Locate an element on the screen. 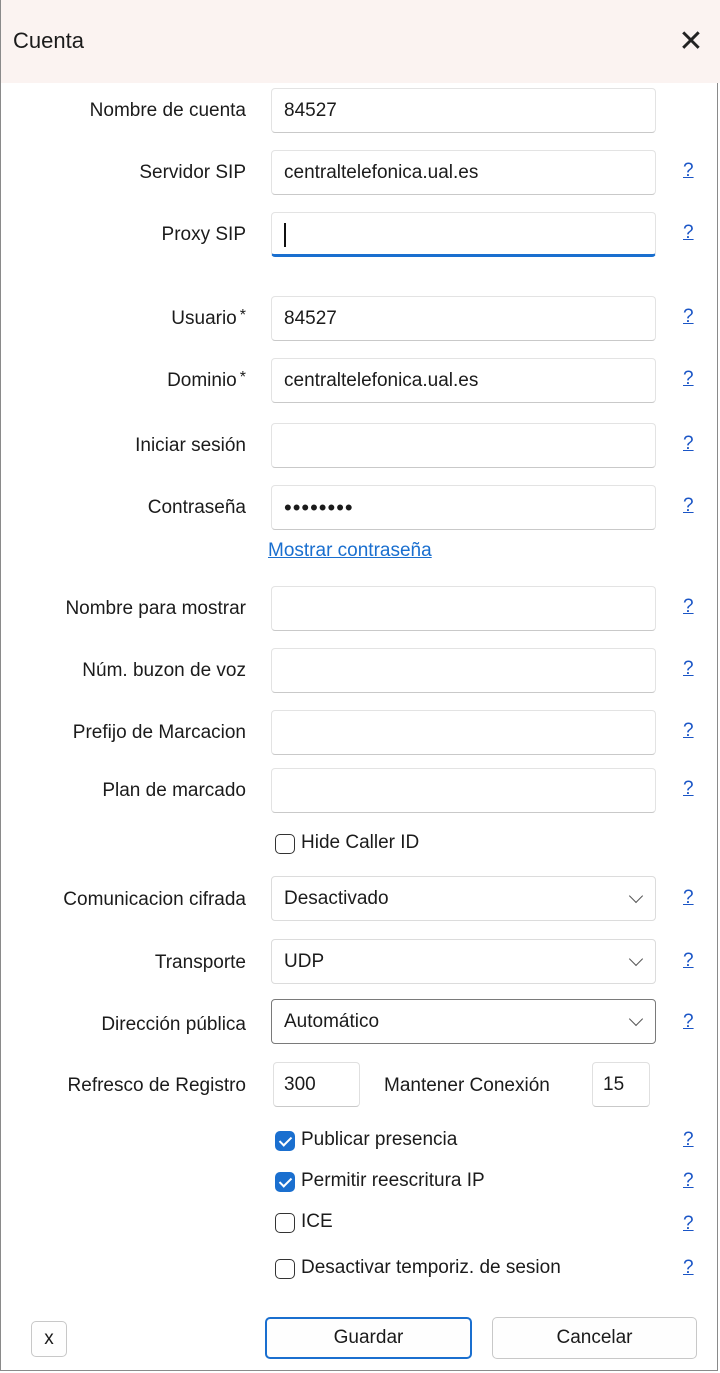 This screenshot has width=720, height=1373. disable-session-timer-checkbox is located at coordinates (285, 1269).